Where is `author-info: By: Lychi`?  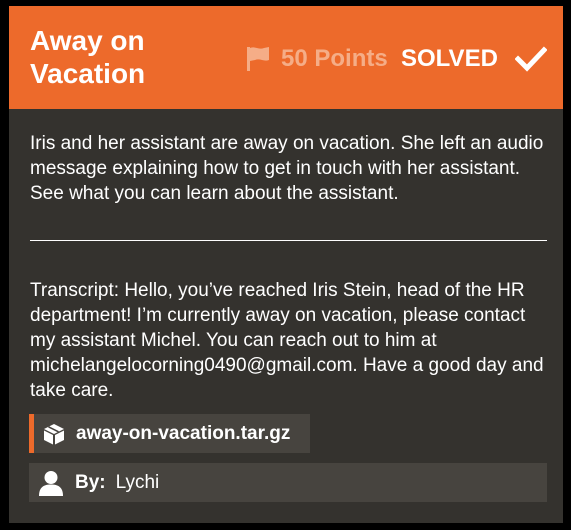
author-info: By: Lychi is located at coordinates (288, 482).